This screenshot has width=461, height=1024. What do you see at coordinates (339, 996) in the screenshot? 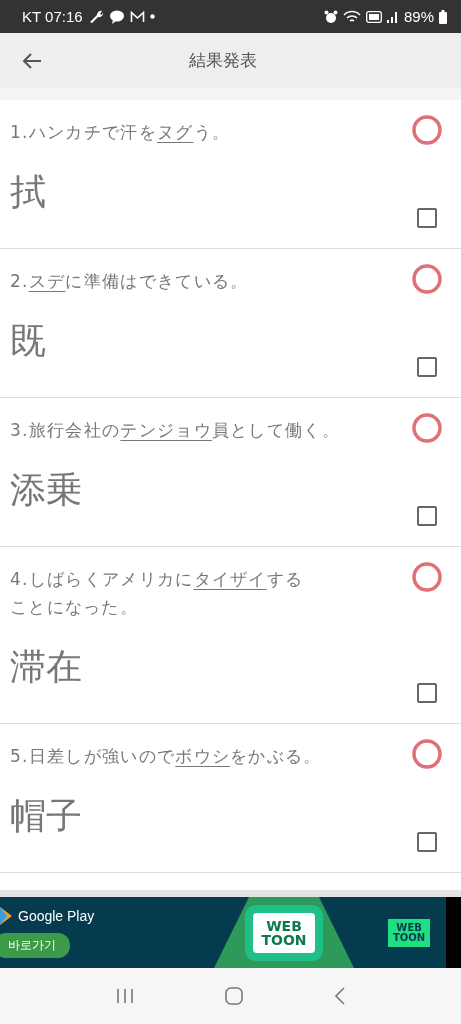
I see `back-icon` at bounding box center [339, 996].